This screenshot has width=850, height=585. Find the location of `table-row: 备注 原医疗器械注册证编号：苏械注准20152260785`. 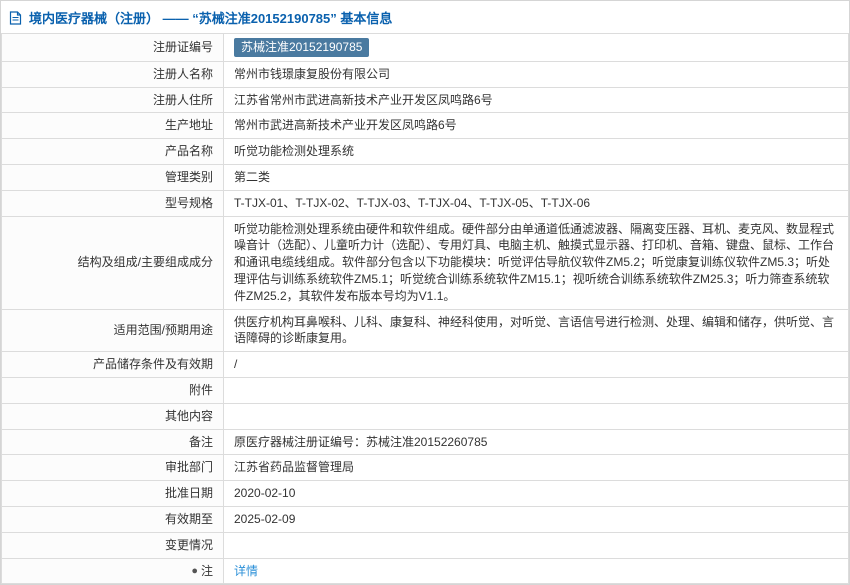

table-row: 备注 原医疗器械注册证编号：苏械注准20152260785 is located at coordinates (425, 442).